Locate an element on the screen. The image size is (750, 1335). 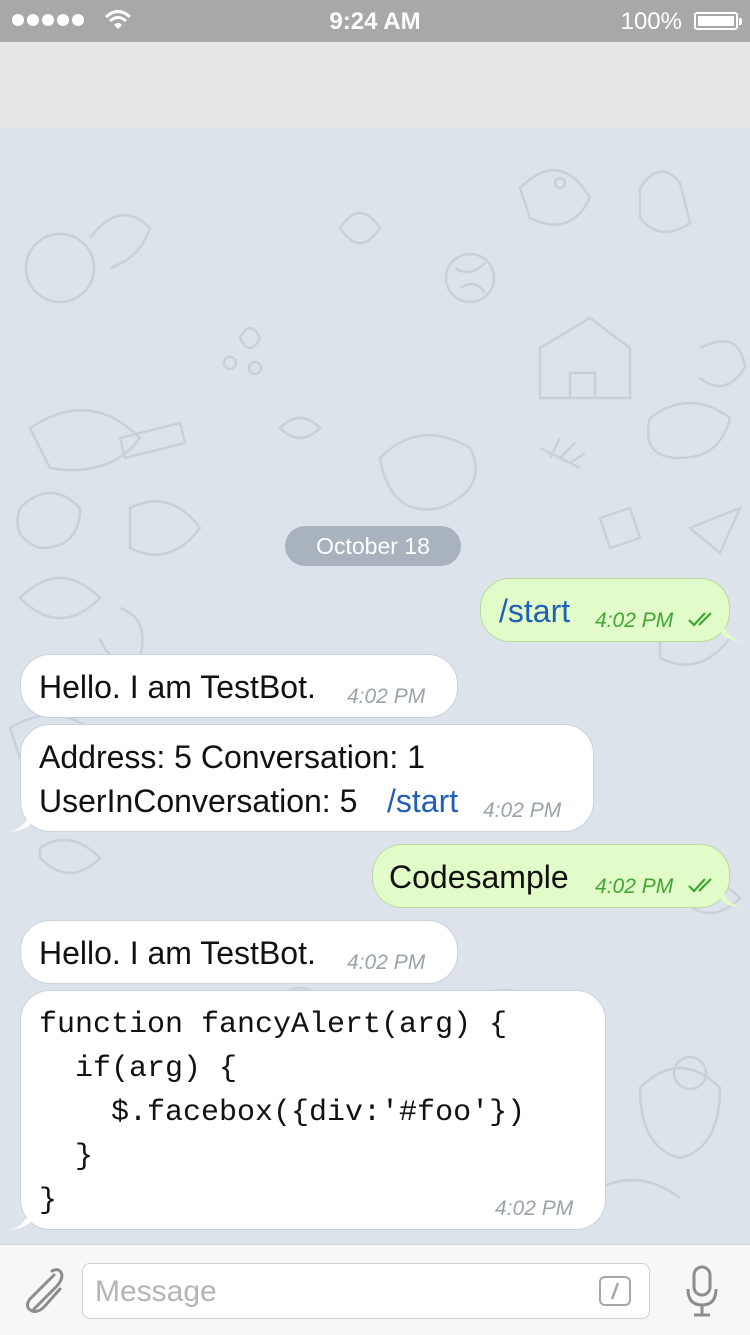
message-input is located at coordinates (340, 1292).